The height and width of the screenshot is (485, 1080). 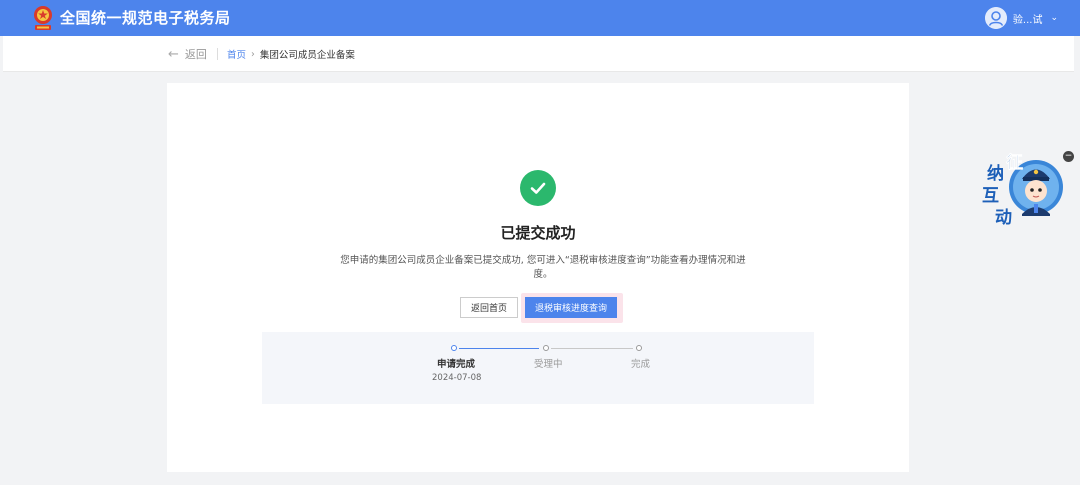 What do you see at coordinates (195, 54) in the screenshot?
I see `back-label: 返回` at bounding box center [195, 54].